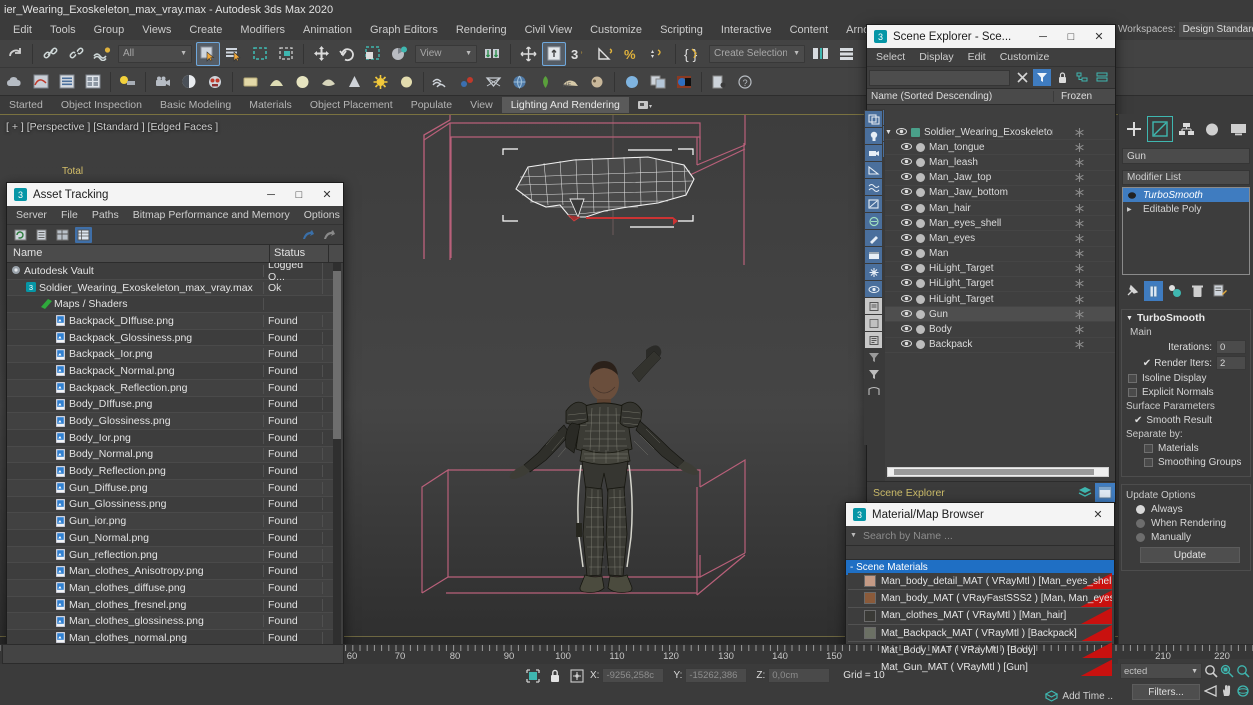  I want to click on select-rotate-icon, so click(347, 54).